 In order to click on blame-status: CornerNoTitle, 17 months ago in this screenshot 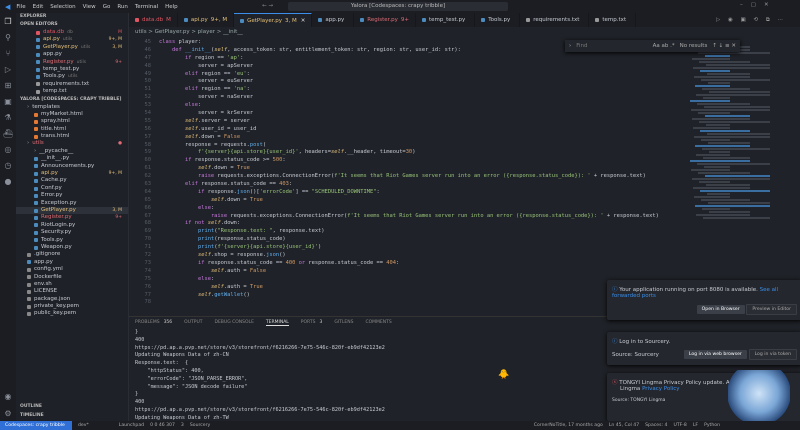, I will do `click(568, 425)`.